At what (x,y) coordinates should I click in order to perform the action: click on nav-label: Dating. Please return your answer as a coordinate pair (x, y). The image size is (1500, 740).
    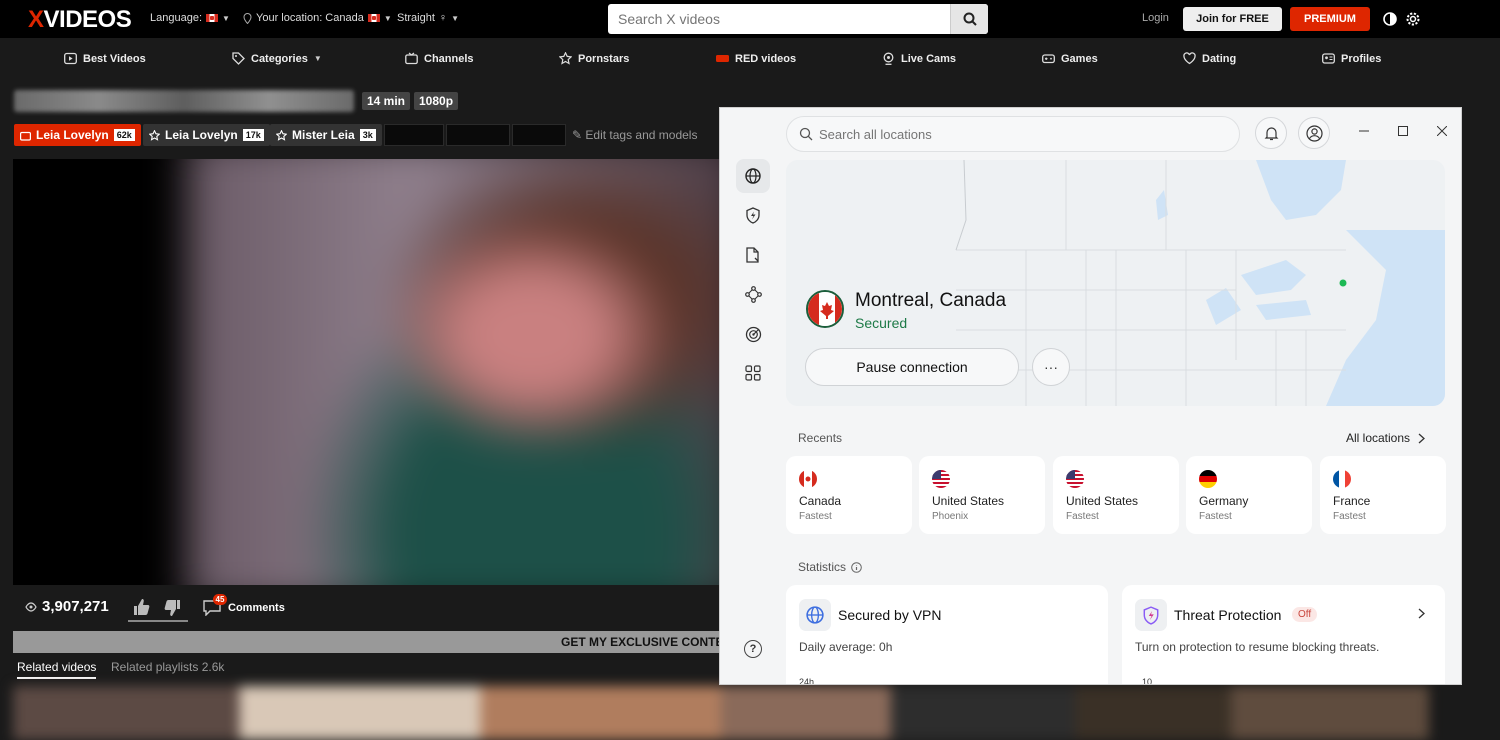
    Looking at the image, I should click on (1219, 58).